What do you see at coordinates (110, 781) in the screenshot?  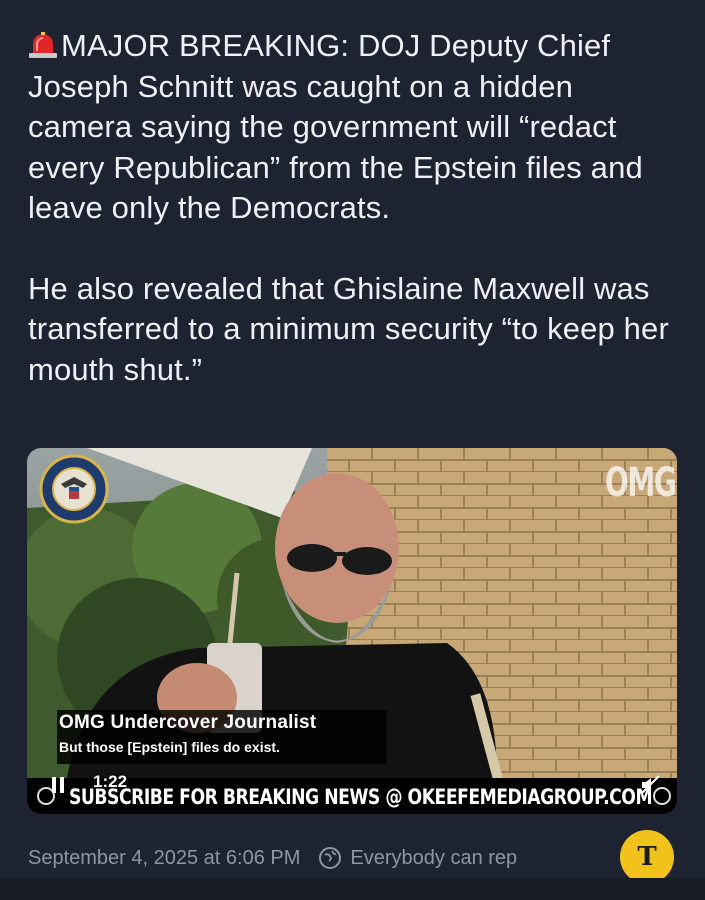 I see `video-timestamp: 1:22` at bounding box center [110, 781].